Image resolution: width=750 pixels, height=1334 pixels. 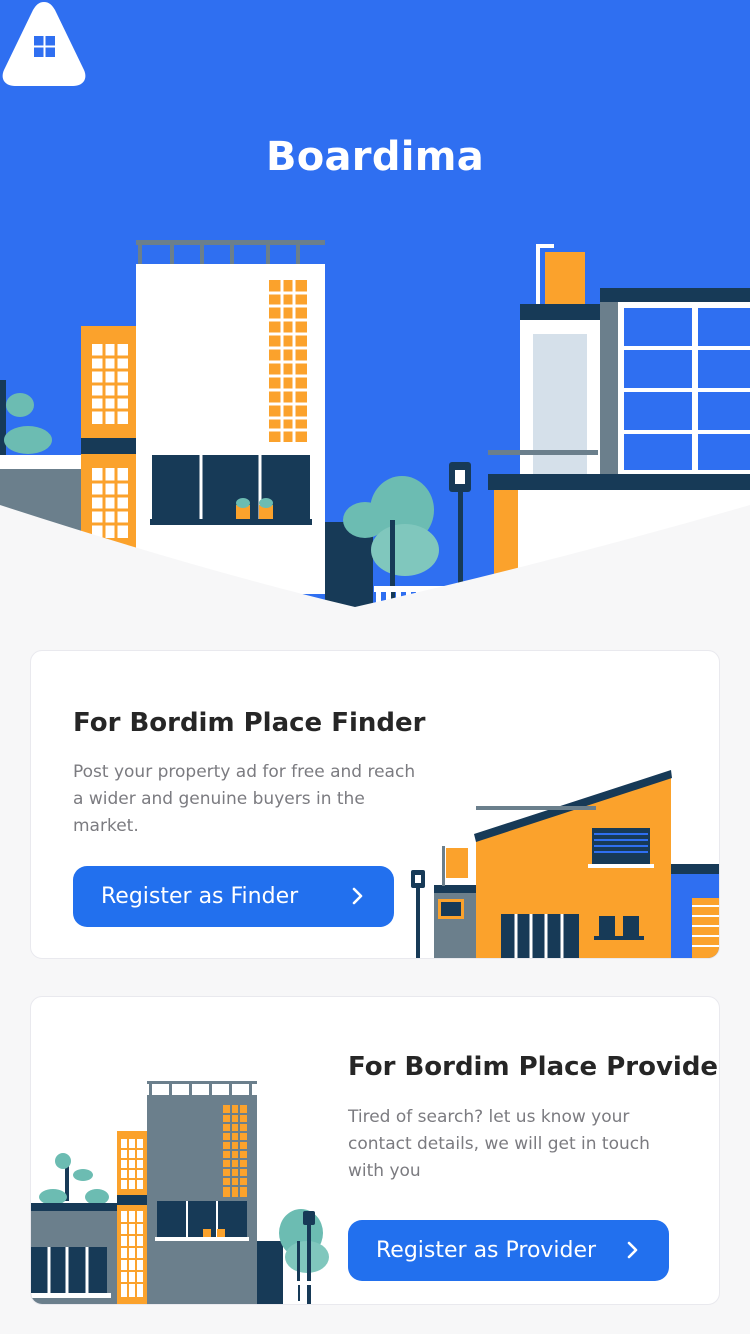 What do you see at coordinates (180, 1192) in the screenshot?
I see `building-illustration` at bounding box center [180, 1192].